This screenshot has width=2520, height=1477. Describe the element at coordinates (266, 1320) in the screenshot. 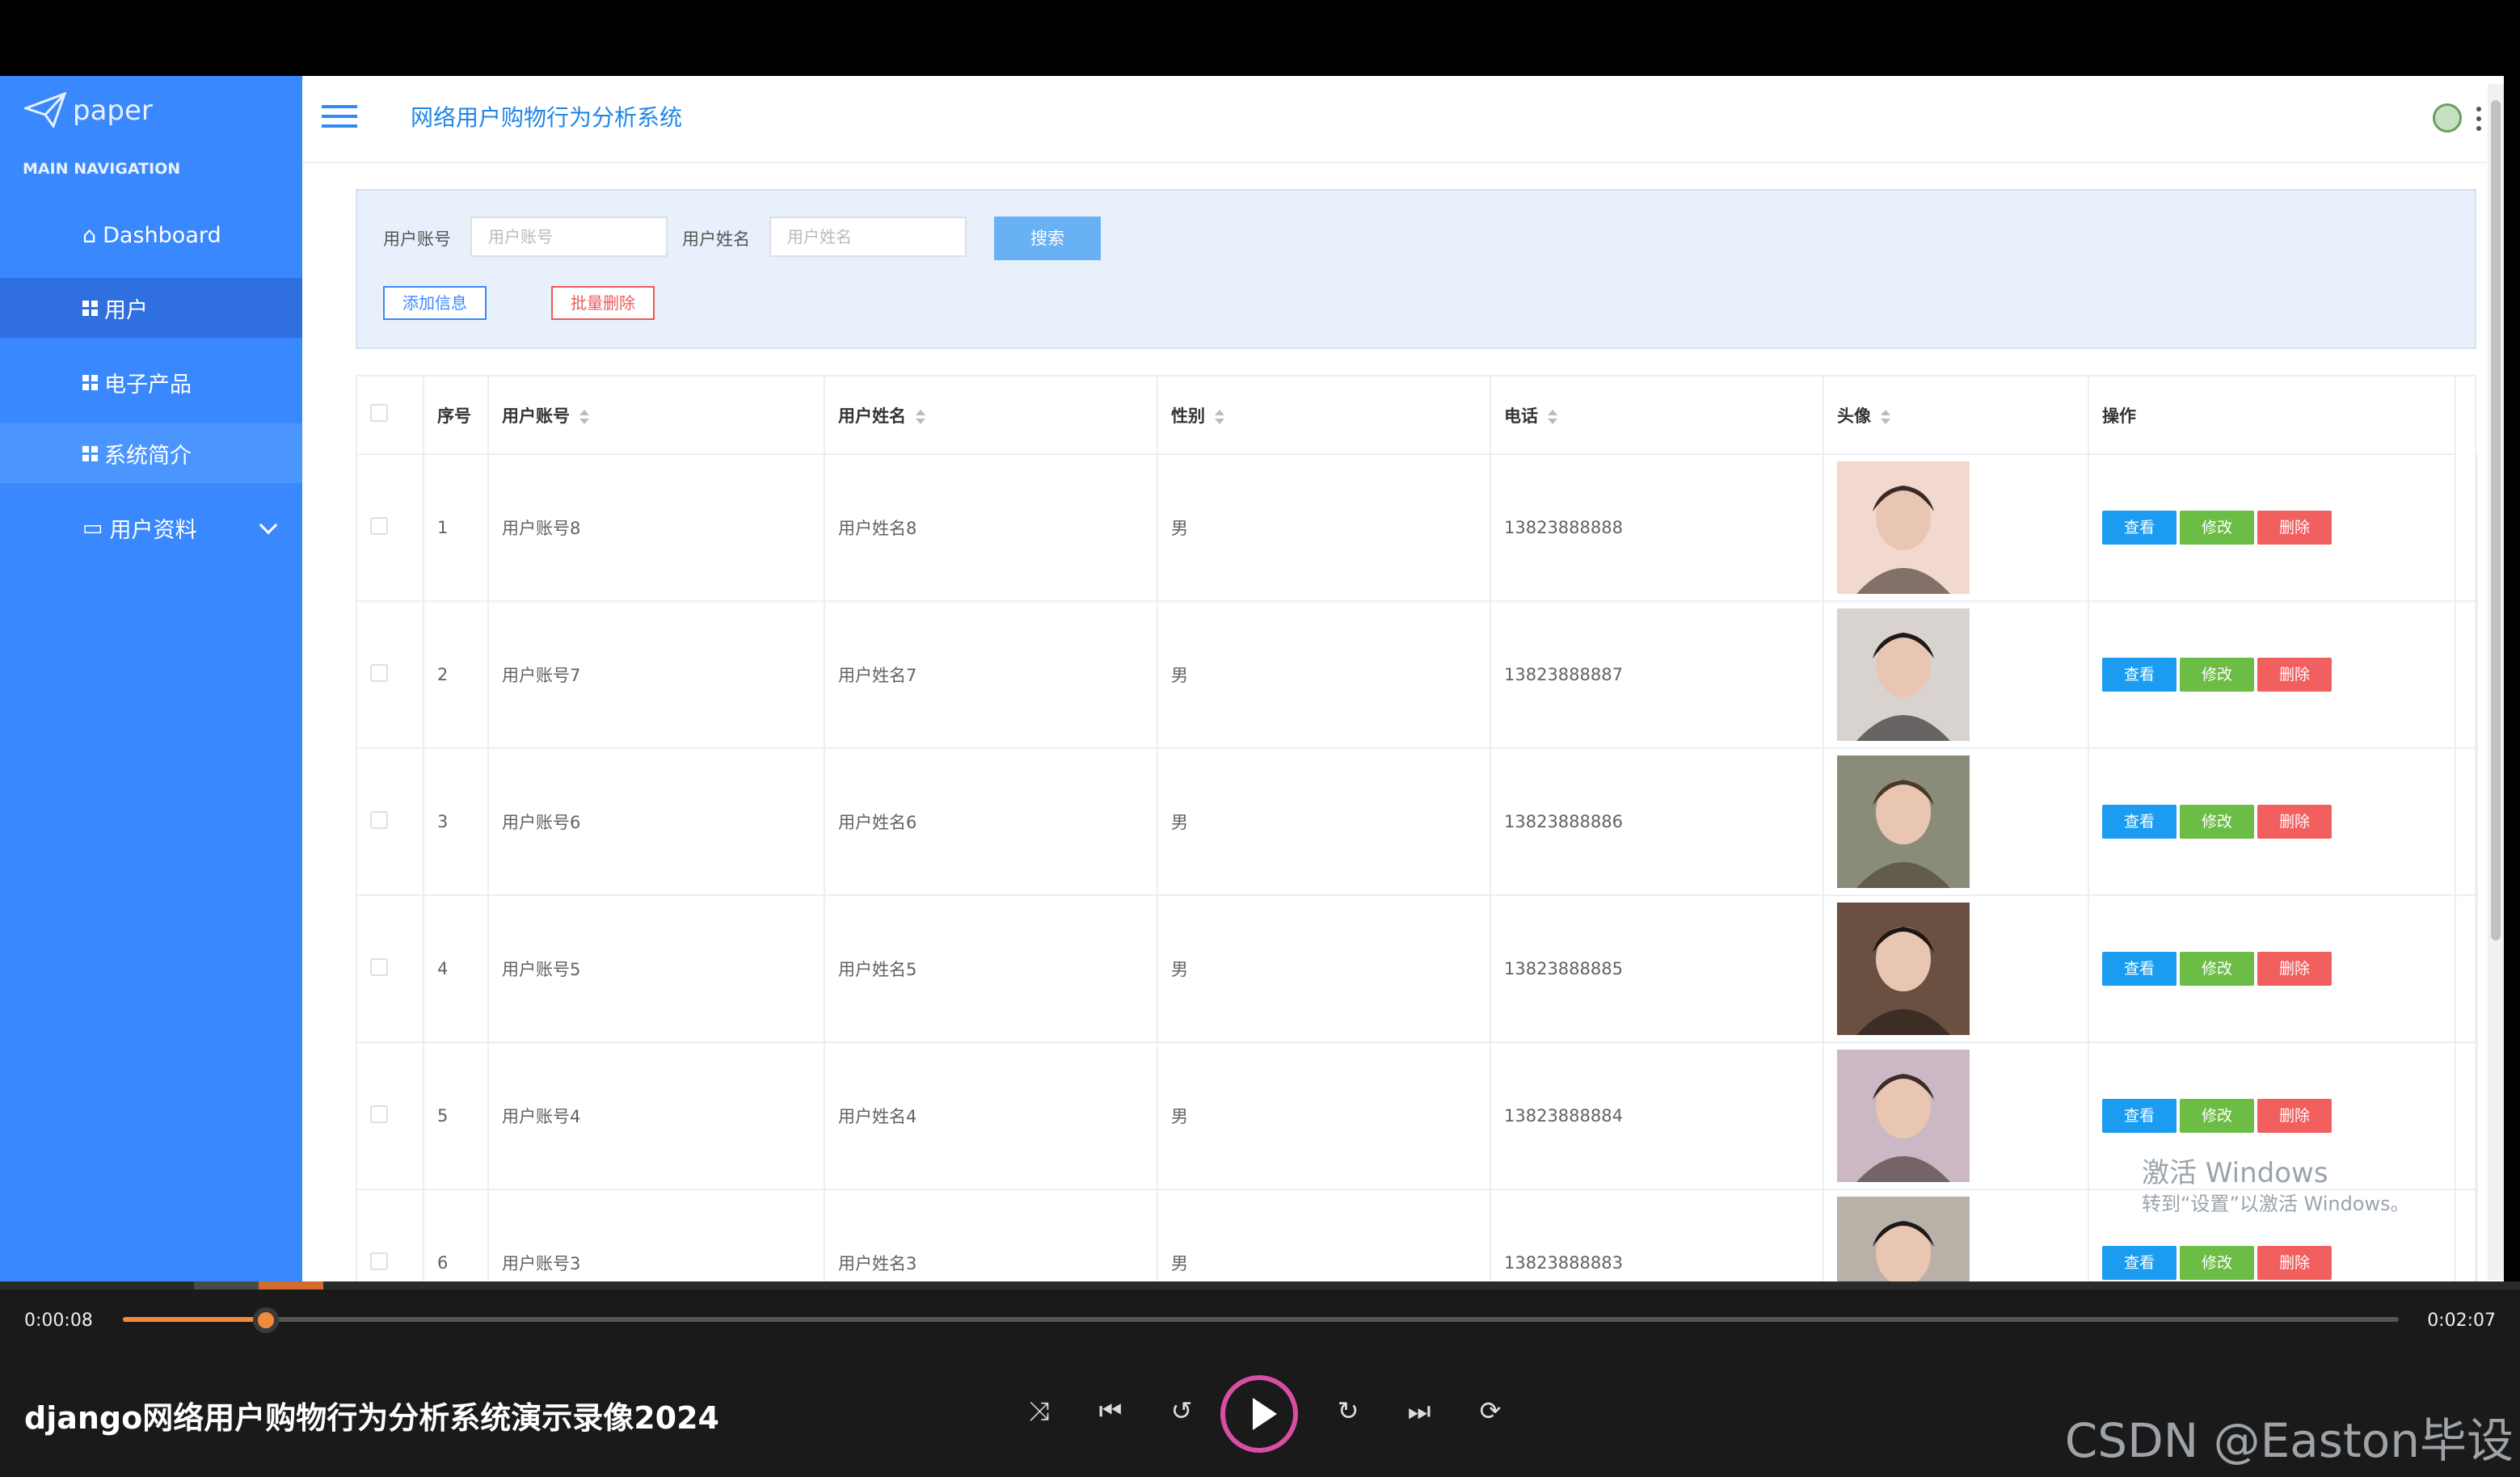

I see `seek-handle` at that location.